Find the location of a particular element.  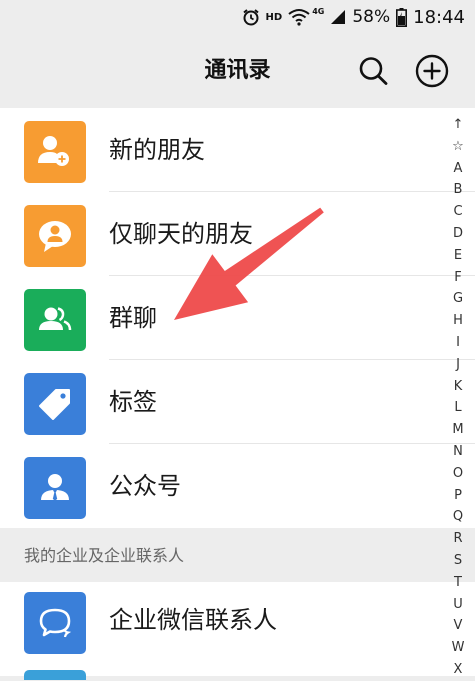

index-letter: O is located at coordinates (458, 474).